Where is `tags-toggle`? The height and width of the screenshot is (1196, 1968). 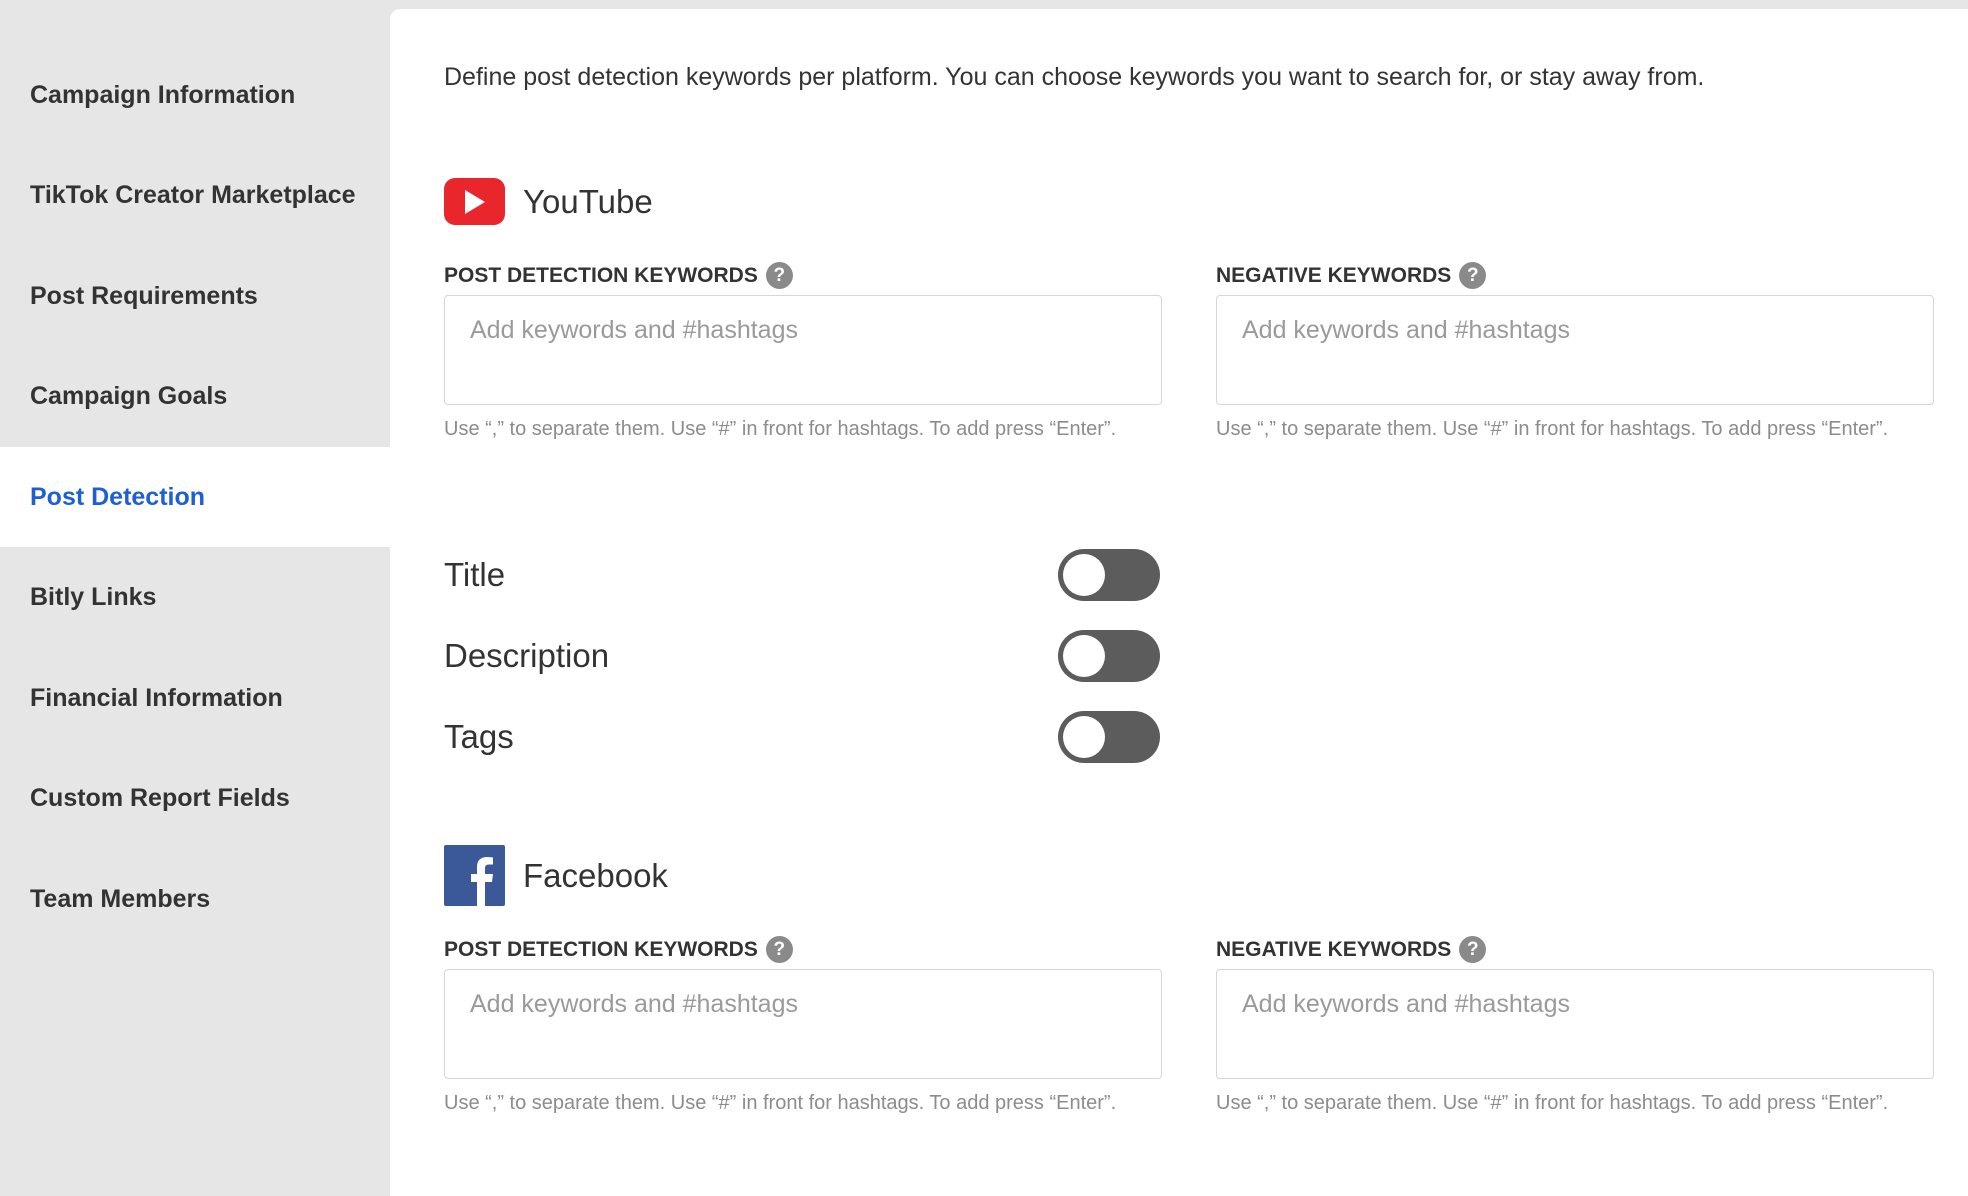 tags-toggle is located at coordinates (1109, 737).